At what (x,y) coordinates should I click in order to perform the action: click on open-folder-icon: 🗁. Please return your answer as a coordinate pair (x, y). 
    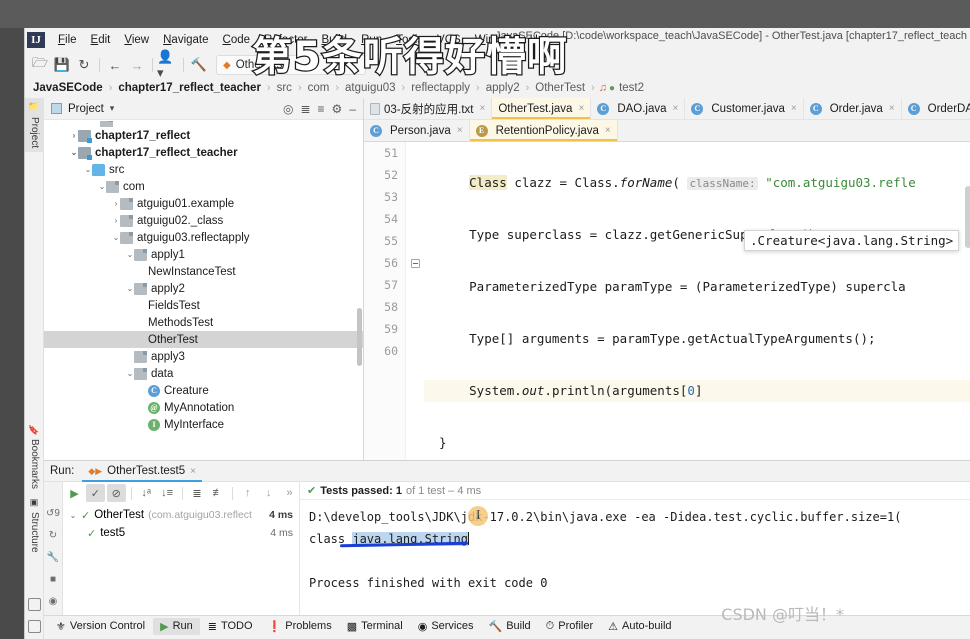
    Looking at the image, I should click on (40, 65).